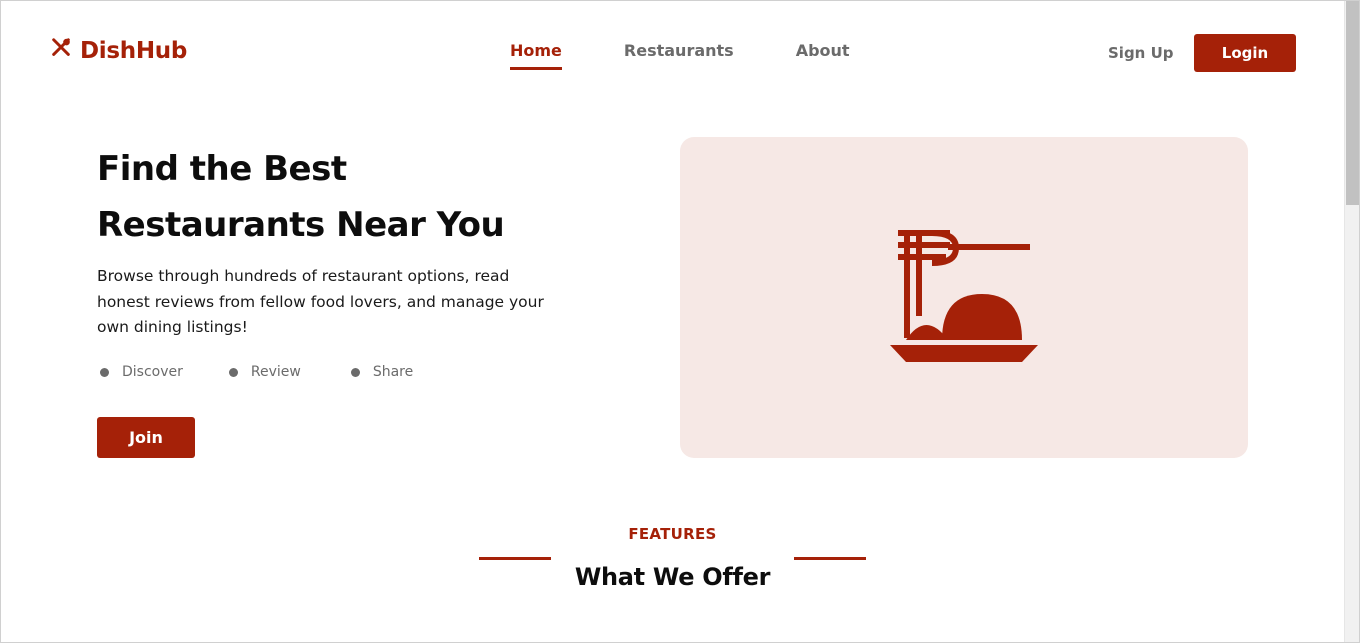 The height and width of the screenshot is (643, 1360). I want to click on highlight-label: Discover, so click(152, 372).